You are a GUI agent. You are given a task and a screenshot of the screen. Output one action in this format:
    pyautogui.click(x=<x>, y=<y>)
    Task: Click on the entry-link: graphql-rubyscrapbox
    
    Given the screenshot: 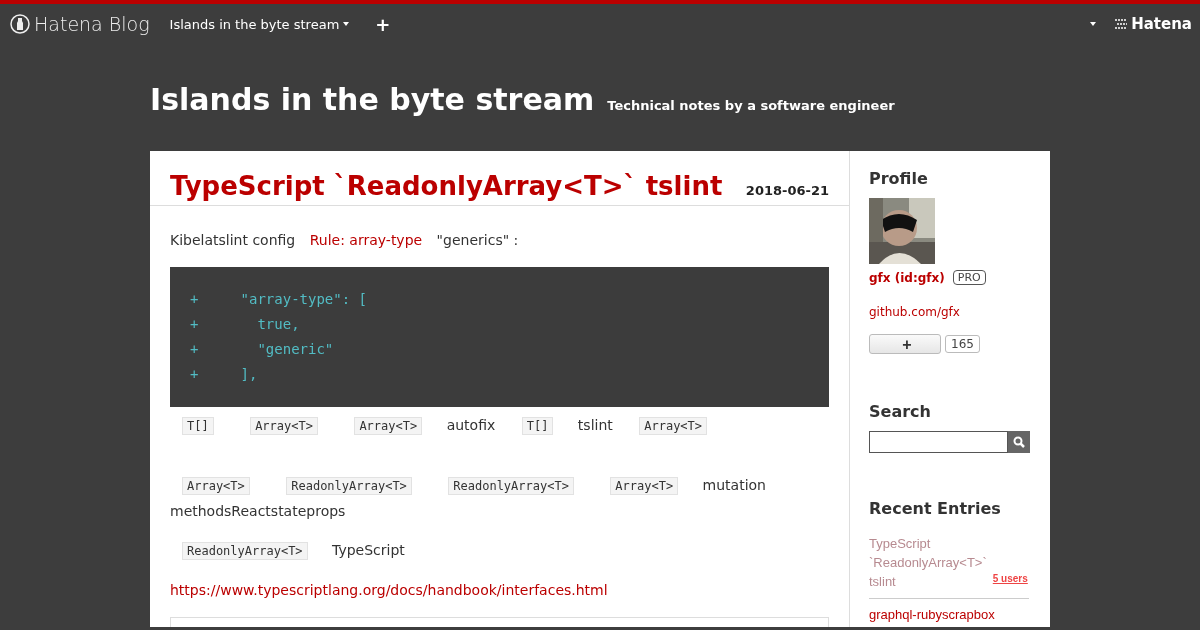 What is the action you would take?
    pyautogui.click(x=932, y=614)
    